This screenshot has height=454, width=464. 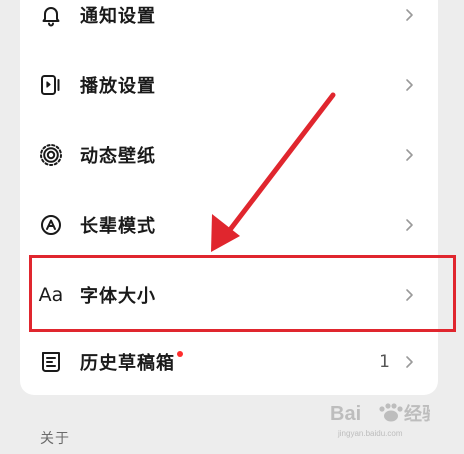 I want to click on settings-item-label: 字体大小, so click(x=118, y=296).